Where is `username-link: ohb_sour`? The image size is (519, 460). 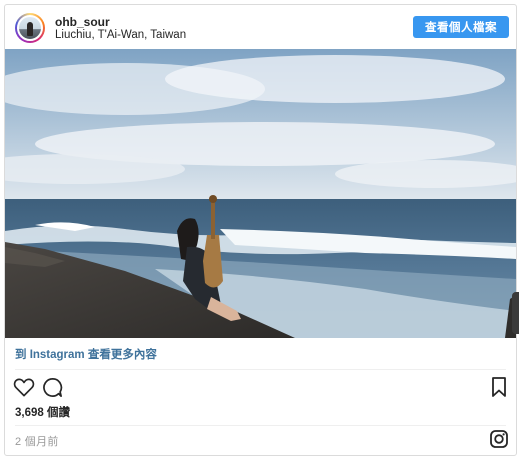 username-link: ohb_sour is located at coordinates (82, 22).